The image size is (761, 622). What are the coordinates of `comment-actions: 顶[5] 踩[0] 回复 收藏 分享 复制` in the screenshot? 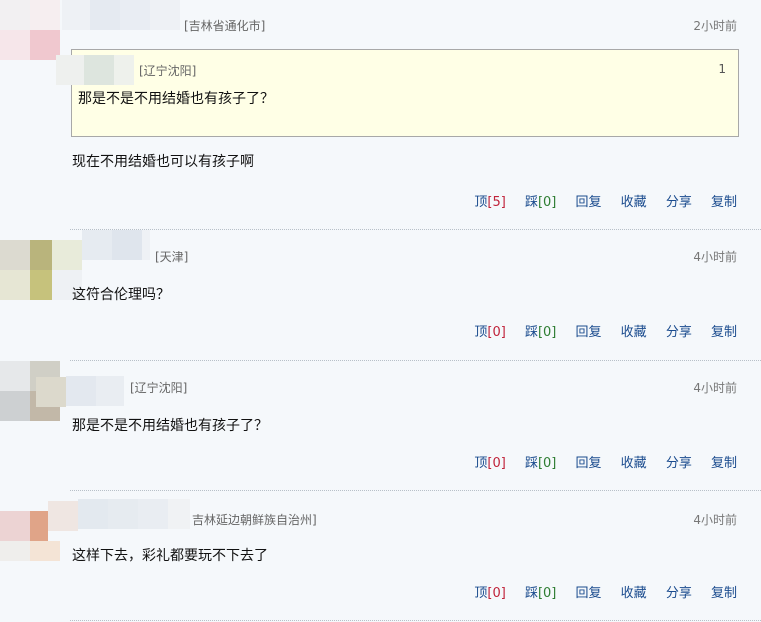 It's located at (598, 200).